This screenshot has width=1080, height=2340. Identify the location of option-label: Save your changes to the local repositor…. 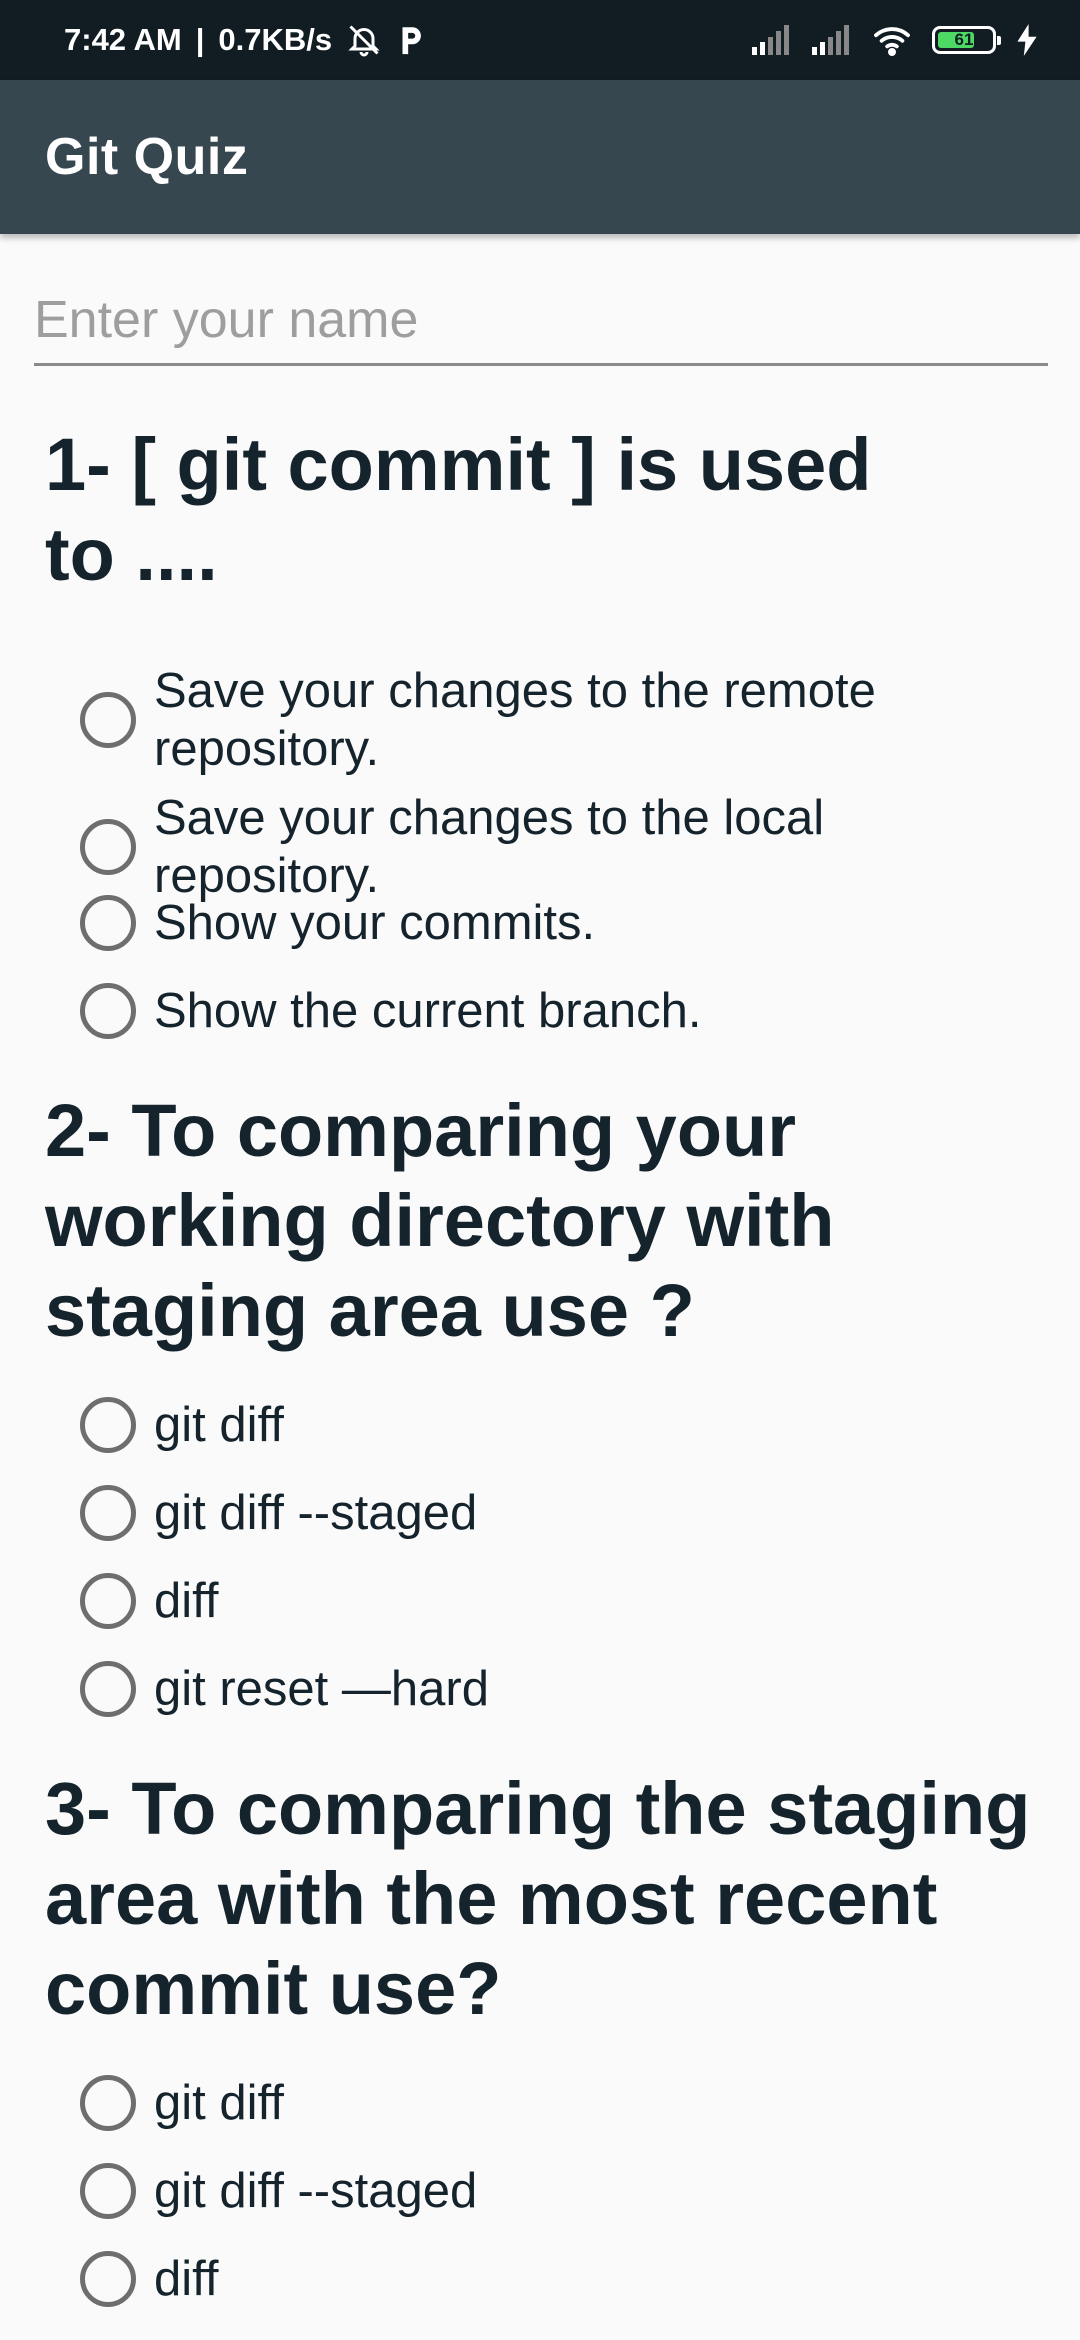
(489, 847).